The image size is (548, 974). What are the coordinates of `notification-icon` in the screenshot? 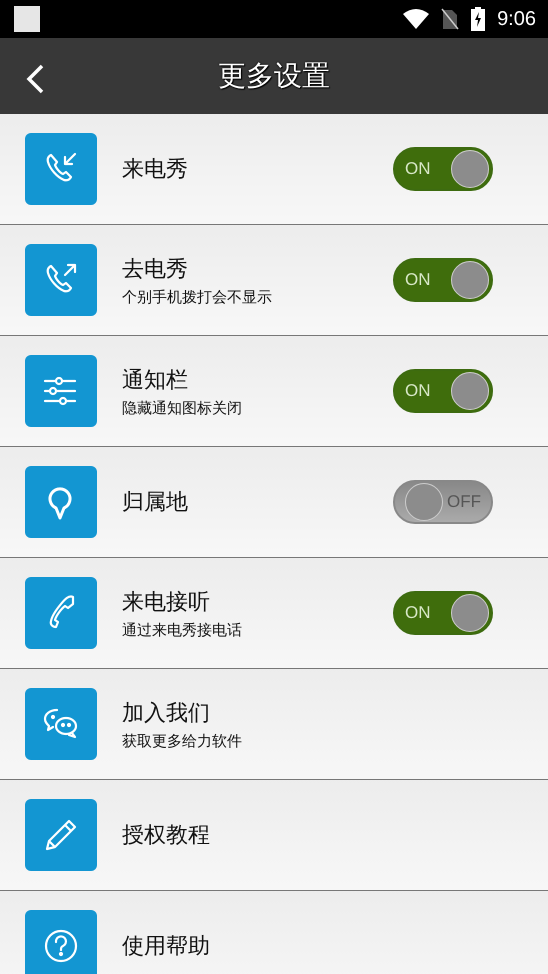 It's located at (27, 19).